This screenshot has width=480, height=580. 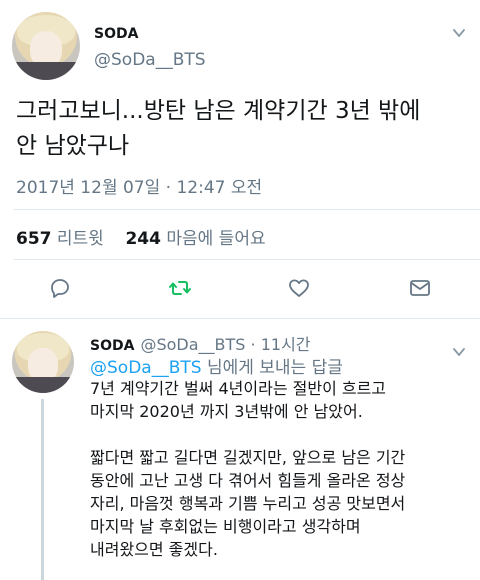 I want to click on reply-header: SODA @SoDa__BTS · 11시간, so click(x=200, y=343).